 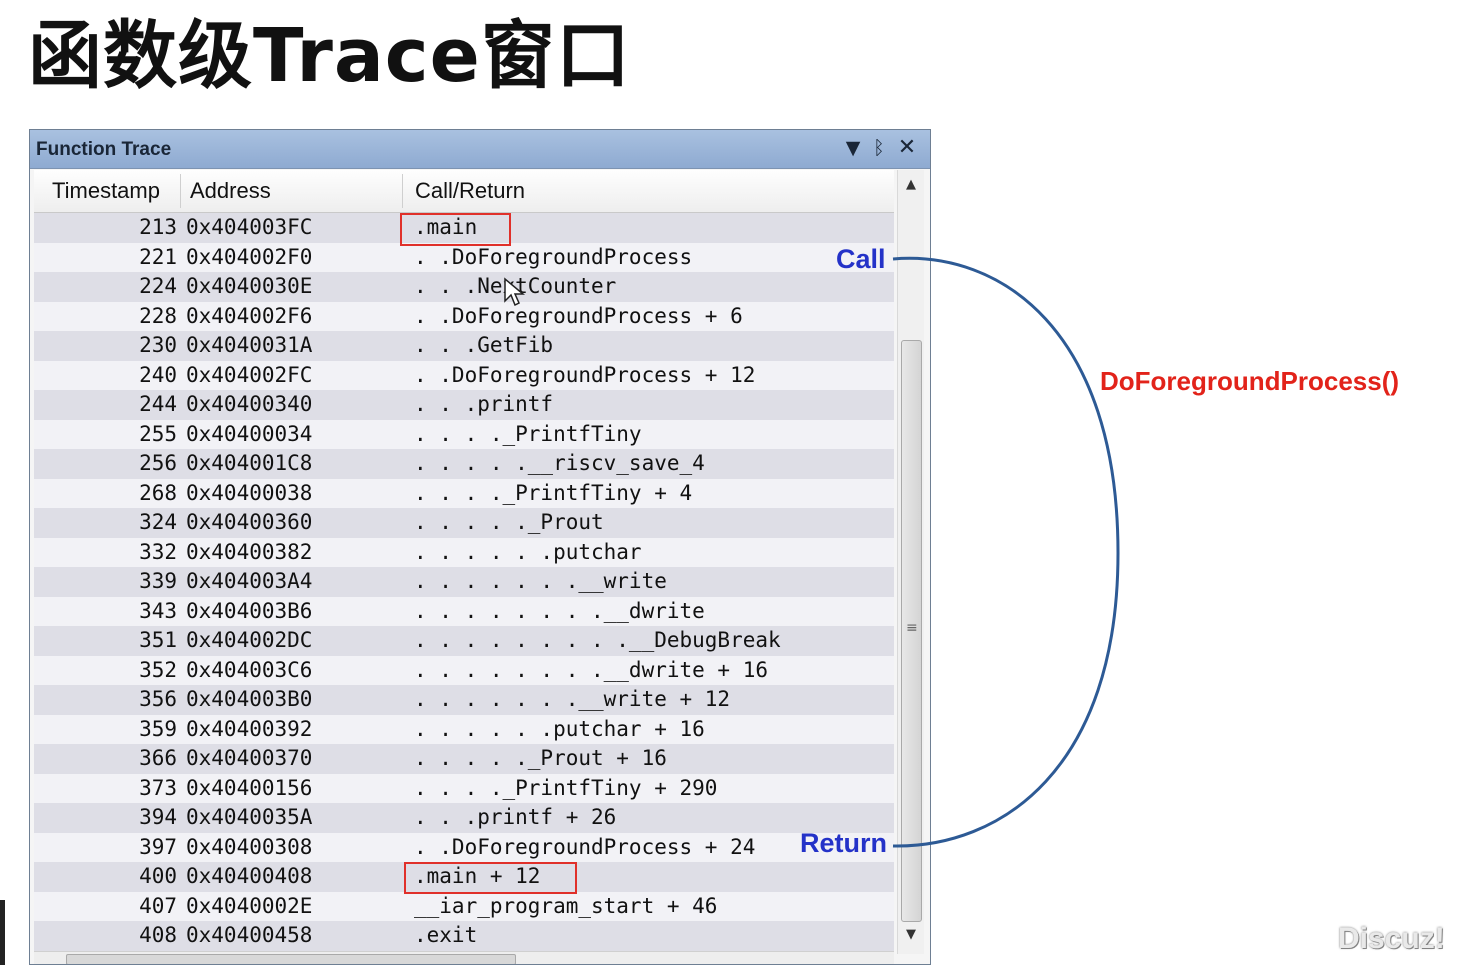 I want to click on edge-marker, so click(x=2, y=932).